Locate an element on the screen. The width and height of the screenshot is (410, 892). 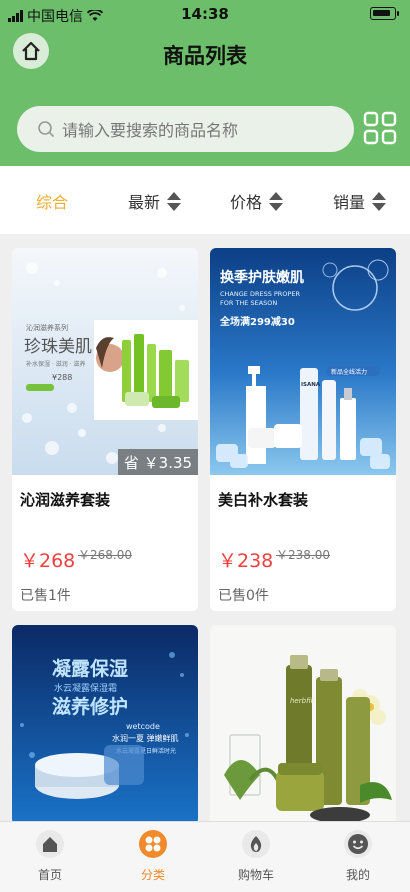
image-price-text: ¥288 is located at coordinates (62, 377).